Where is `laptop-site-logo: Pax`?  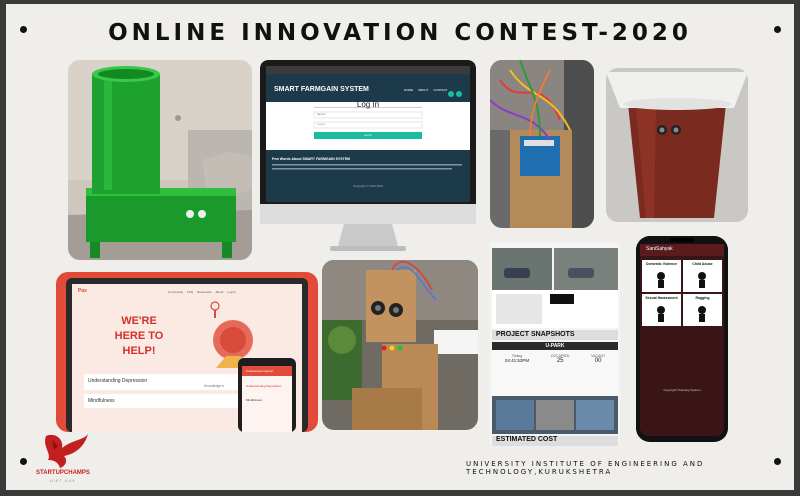 laptop-site-logo: Pax is located at coordinates (82, 291).